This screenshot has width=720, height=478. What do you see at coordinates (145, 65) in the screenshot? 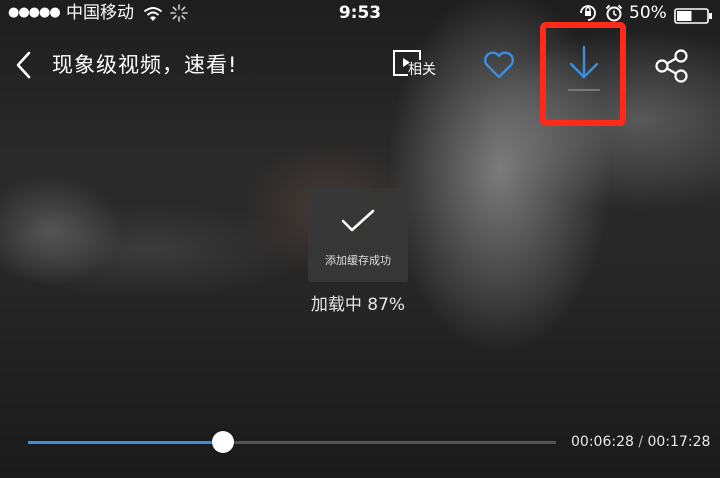
I see `video-title: 现象级视频，速看!` at bounding box center [145, 65].